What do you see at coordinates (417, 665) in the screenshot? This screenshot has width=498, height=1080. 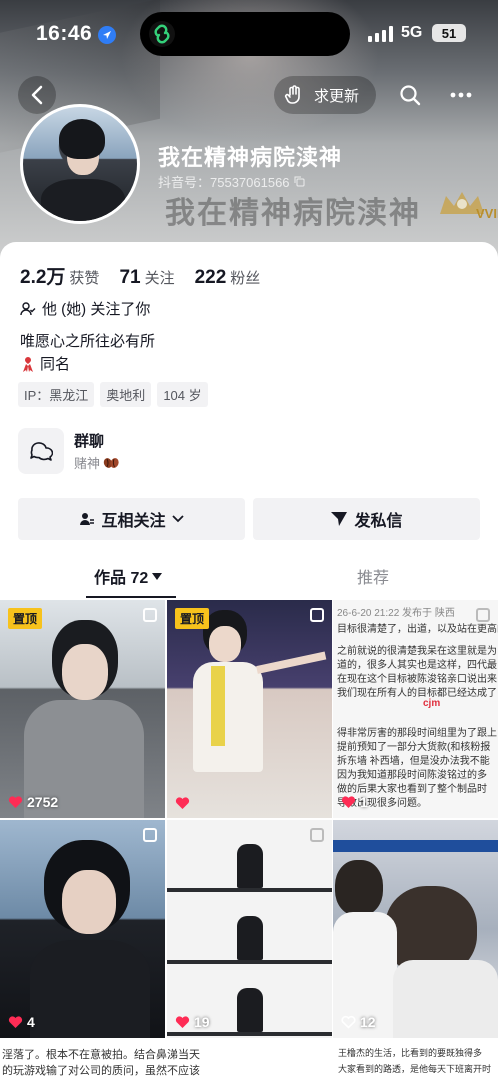 I see `doc-line: 道的，很多人其实也是这样，四代最` at bounding box center [417, 665].